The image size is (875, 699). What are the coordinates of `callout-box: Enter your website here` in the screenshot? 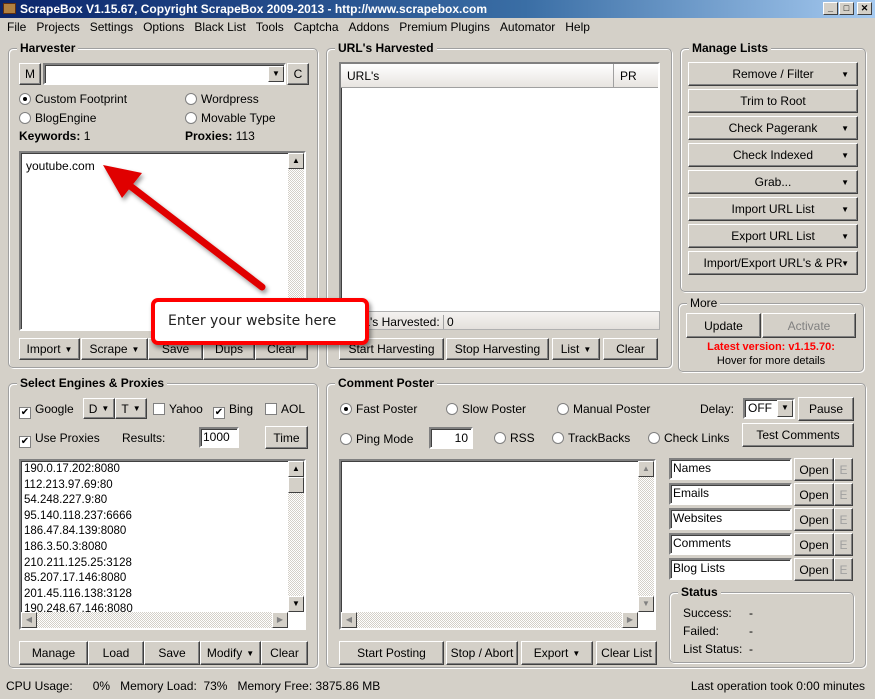 It's located at (260, 321).